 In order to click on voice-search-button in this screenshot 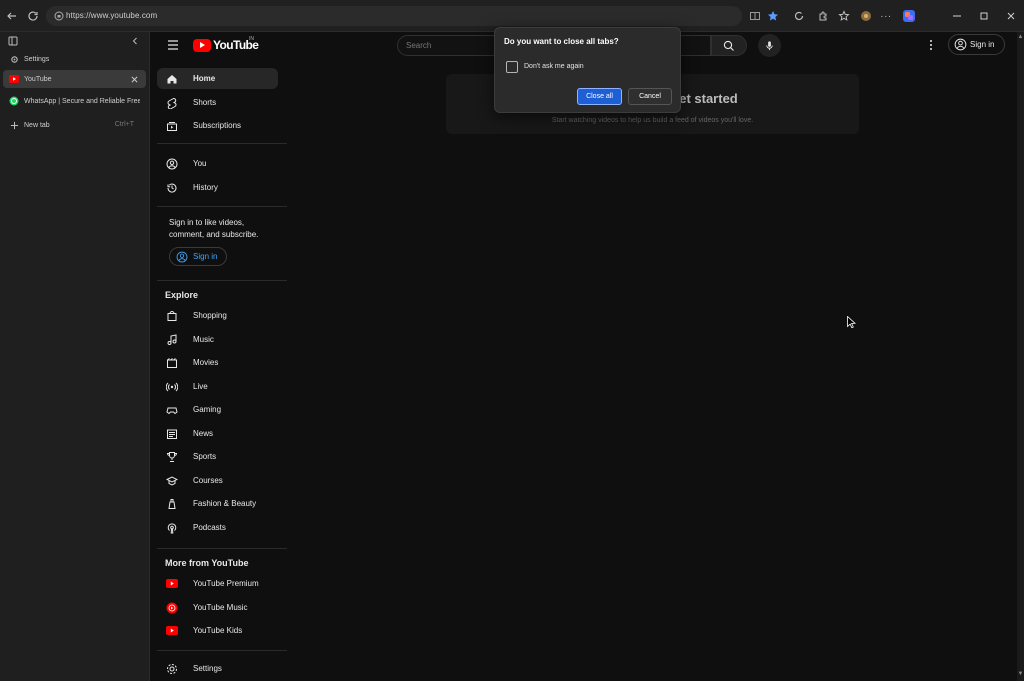, I will do `click(769, 45)`.